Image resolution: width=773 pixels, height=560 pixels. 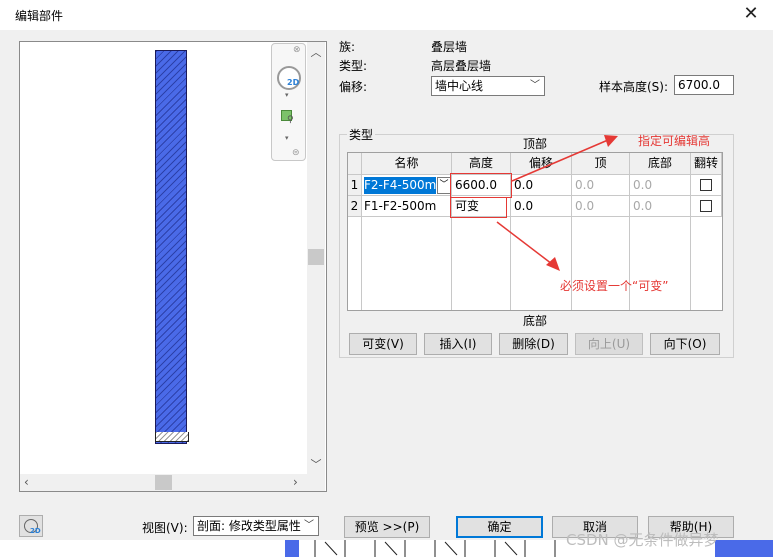 I want to click on ok-button: 确定, so click(x=499, y=527).